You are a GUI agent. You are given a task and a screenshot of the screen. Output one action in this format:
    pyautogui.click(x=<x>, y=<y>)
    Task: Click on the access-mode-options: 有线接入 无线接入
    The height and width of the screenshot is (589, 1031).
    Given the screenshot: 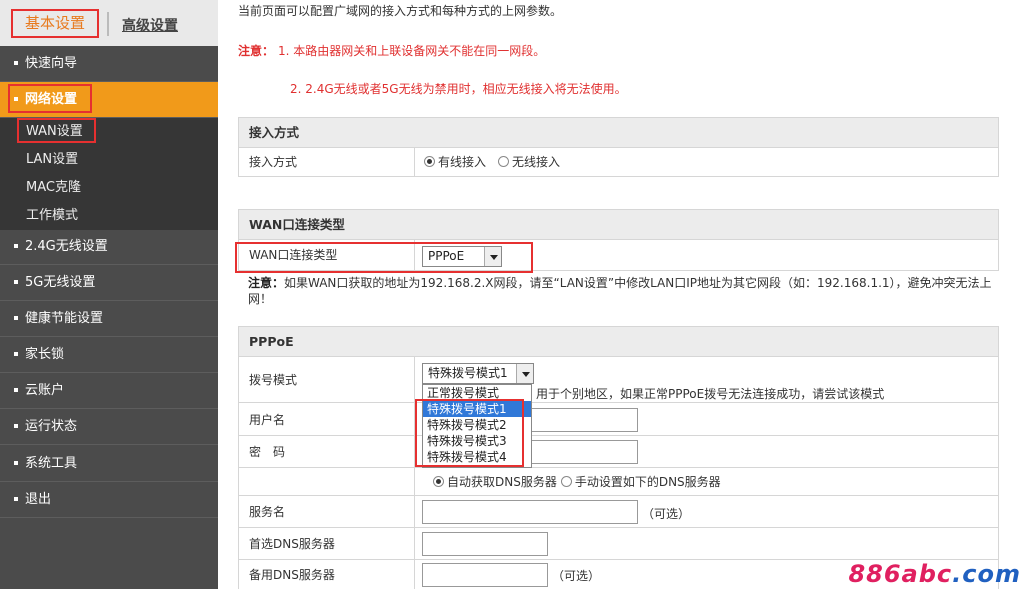 What is the action you would take?
    pyautogui.click(x=498, y=161)
    